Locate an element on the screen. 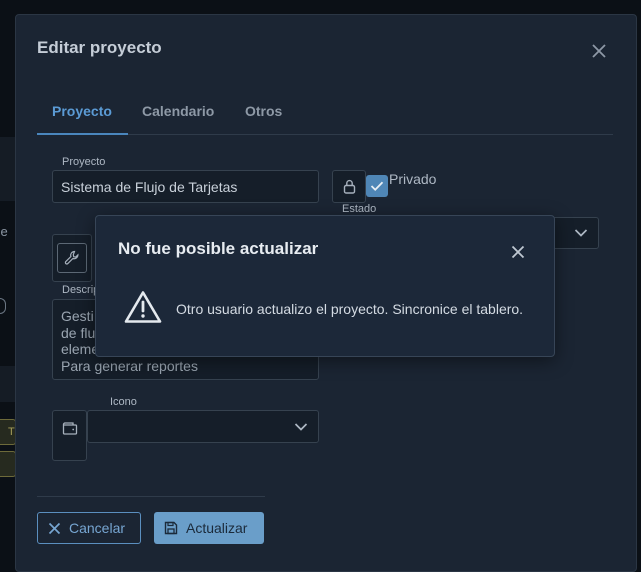  icon-select is located at coordinates (203, 426).